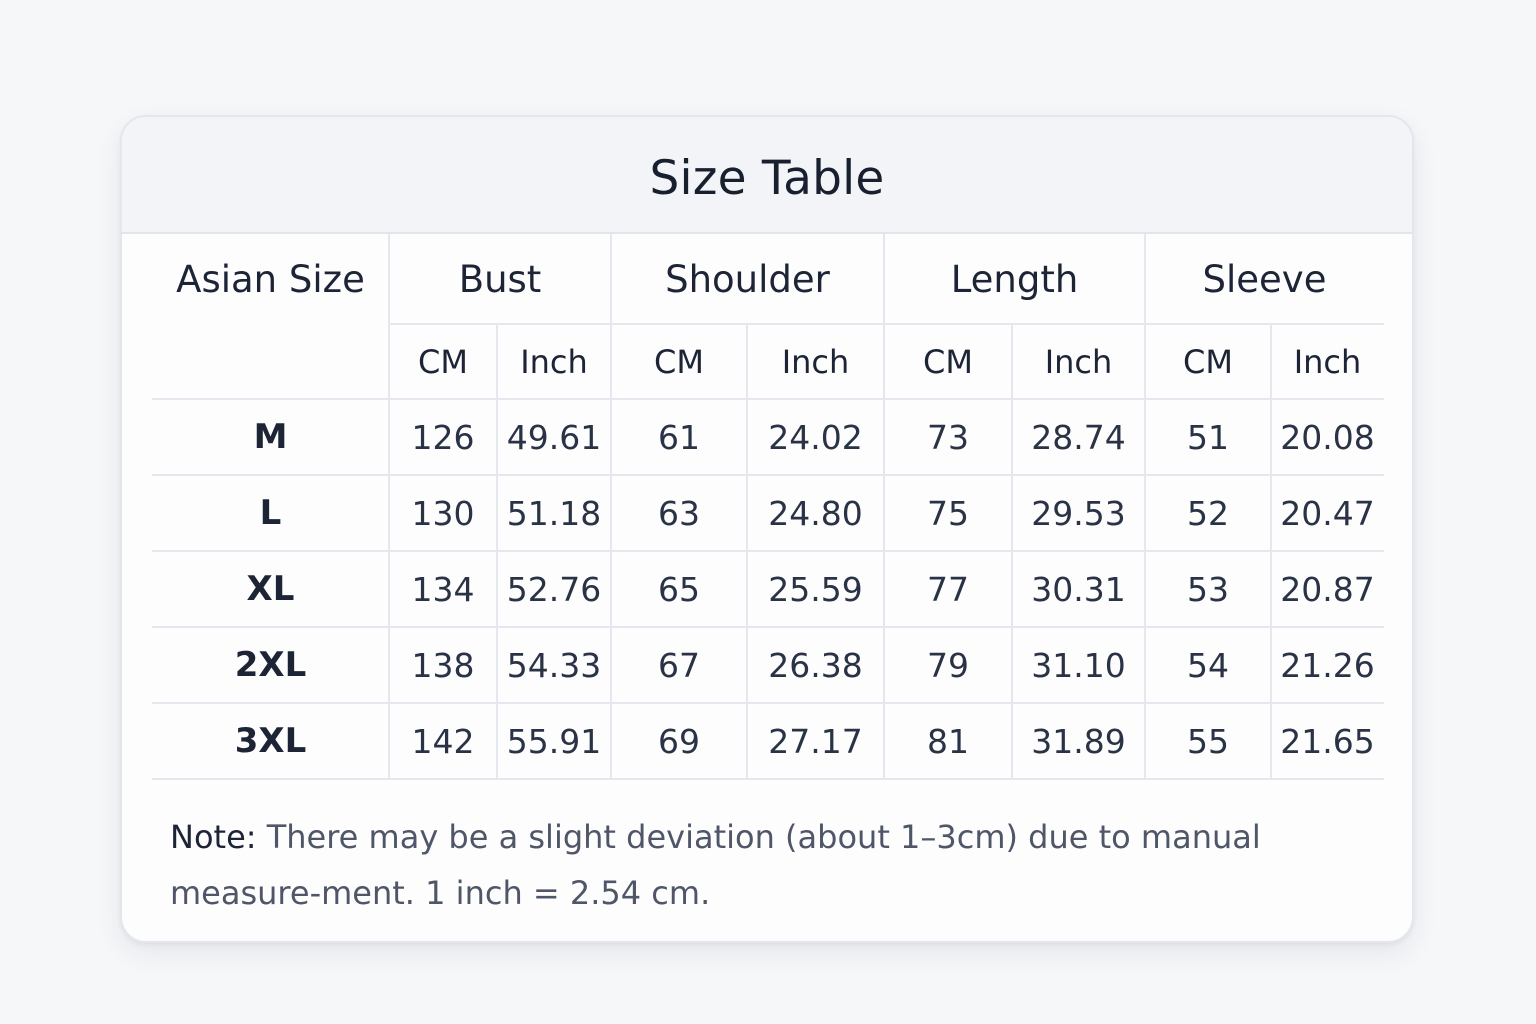  Describe the element at coordinates (554, 741) in the screenshot. I see `table-cell: 55.91` at that location.